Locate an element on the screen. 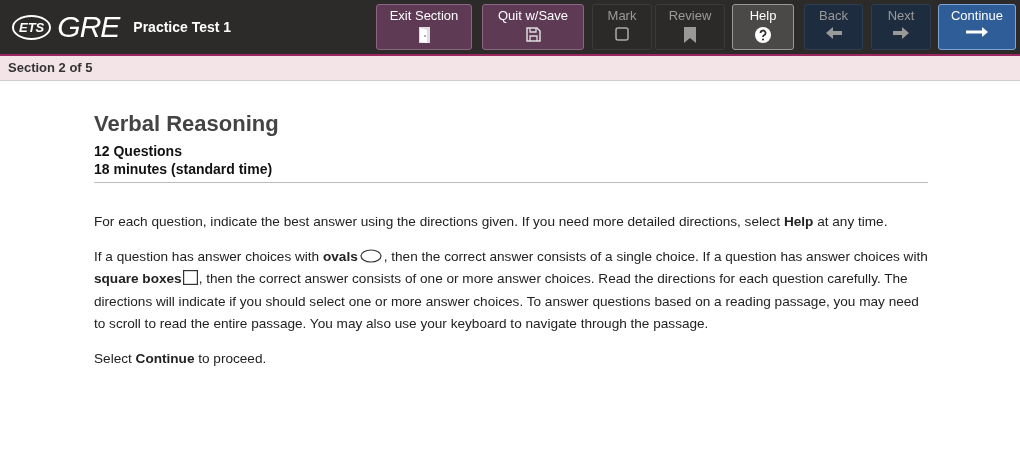 The height and width of the screenshot is (455, 1020). help-icon is located at coordinates (763, 35).